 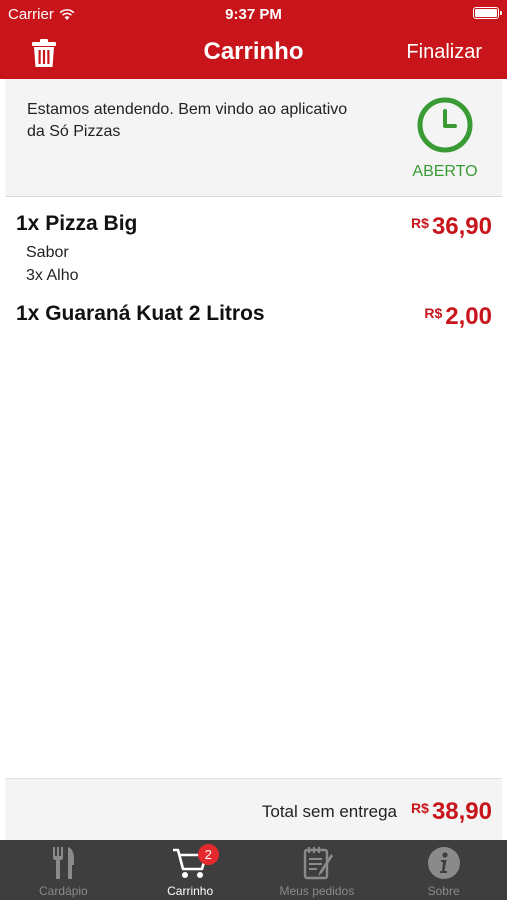 I want to click on cart-count-badge: 2, so click(x=208, y=854).